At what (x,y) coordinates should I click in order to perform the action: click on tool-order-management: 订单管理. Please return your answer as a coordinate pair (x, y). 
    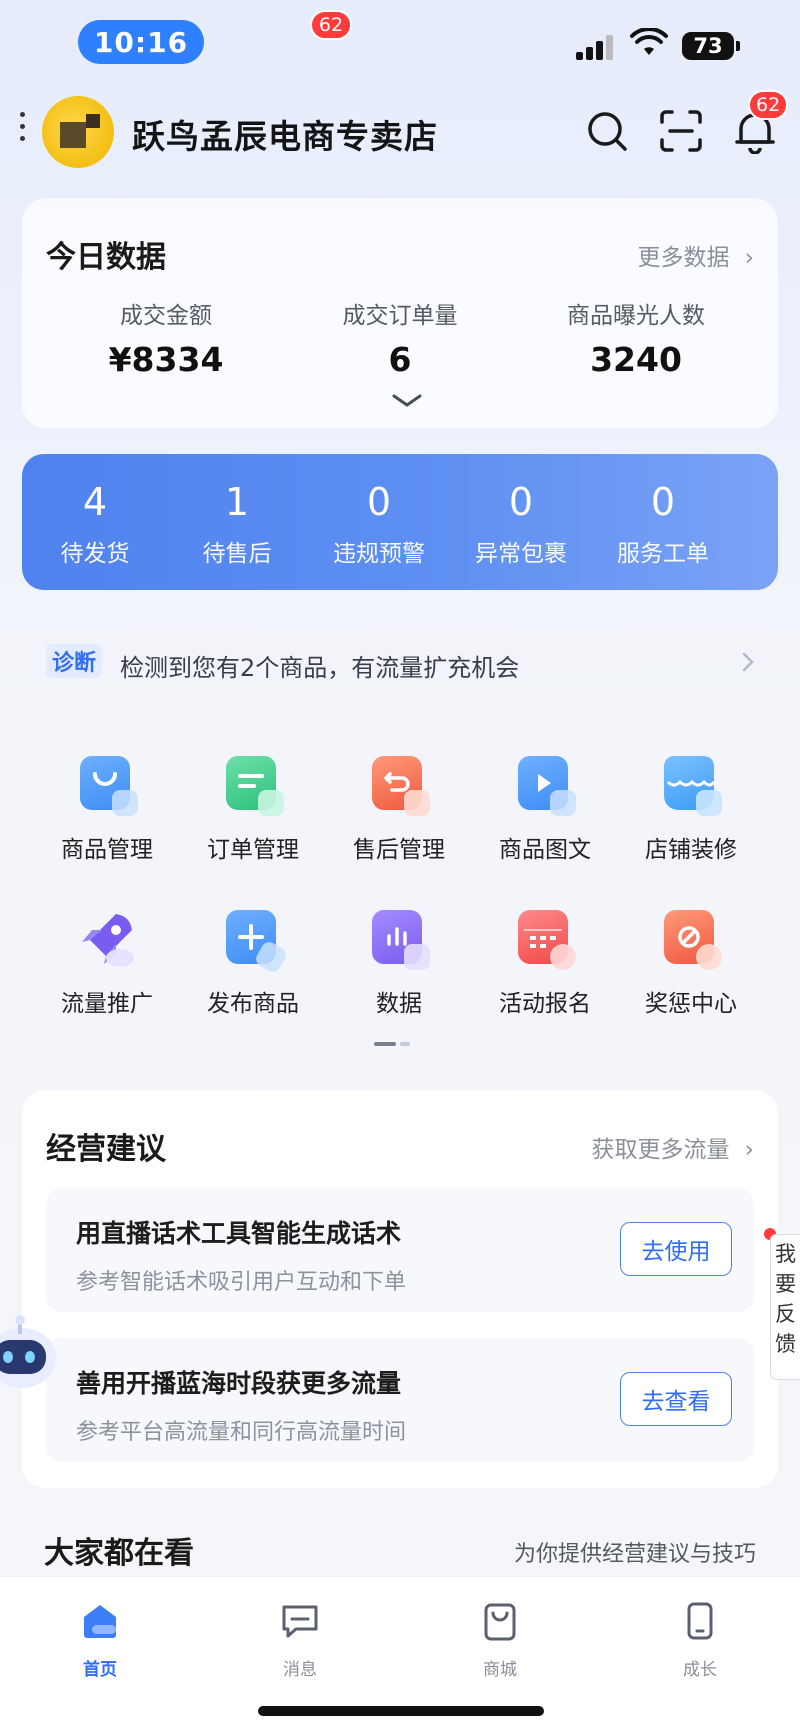
    Looking at the image, I should click on (253, 809).